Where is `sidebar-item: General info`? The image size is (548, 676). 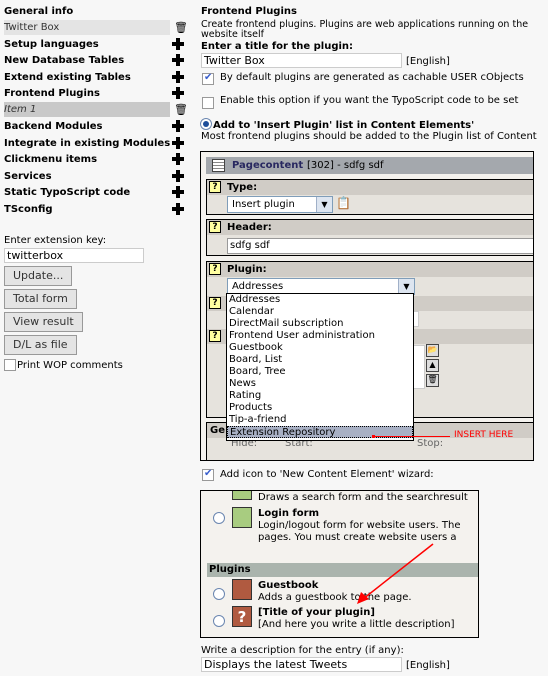
sidebar-item: General info is located at coordinates (93, 11).